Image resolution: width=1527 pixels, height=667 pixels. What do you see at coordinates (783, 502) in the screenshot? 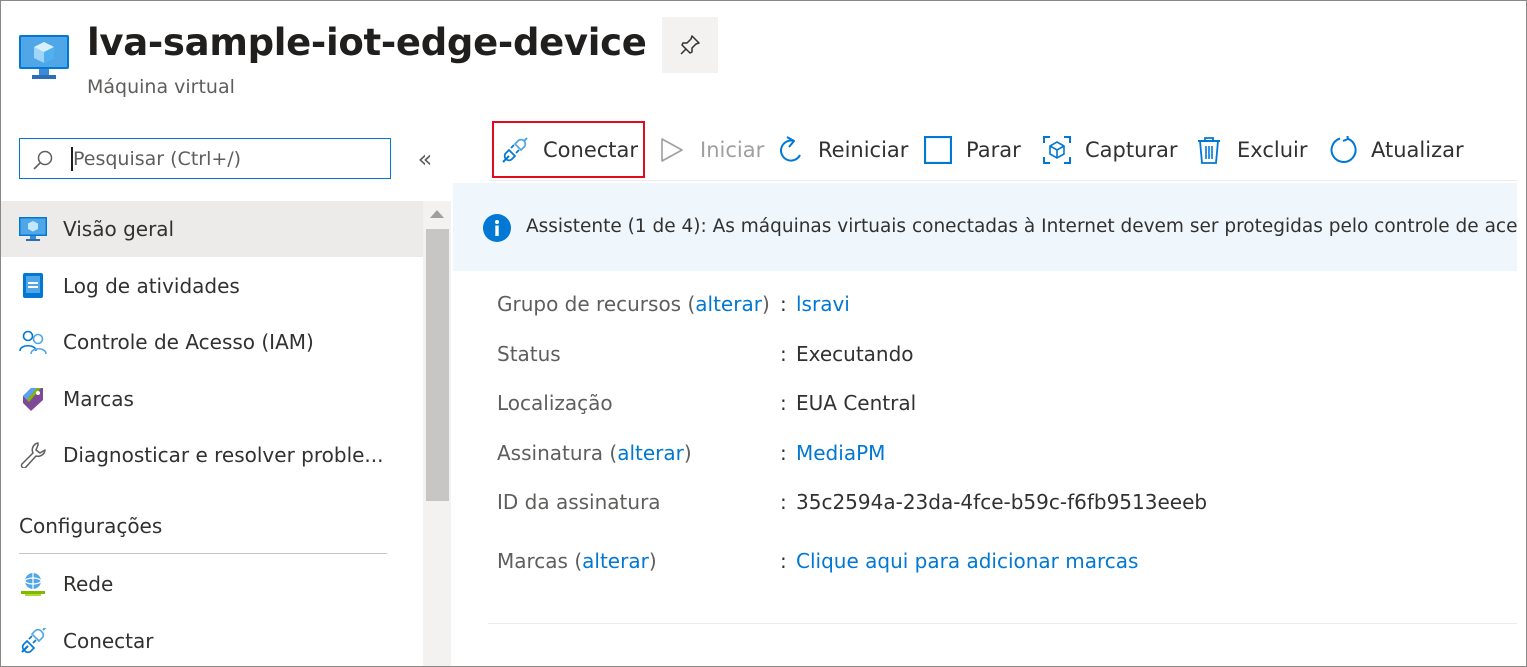
I see `subscription-id-colon: :` at bounding box center [783, 502].